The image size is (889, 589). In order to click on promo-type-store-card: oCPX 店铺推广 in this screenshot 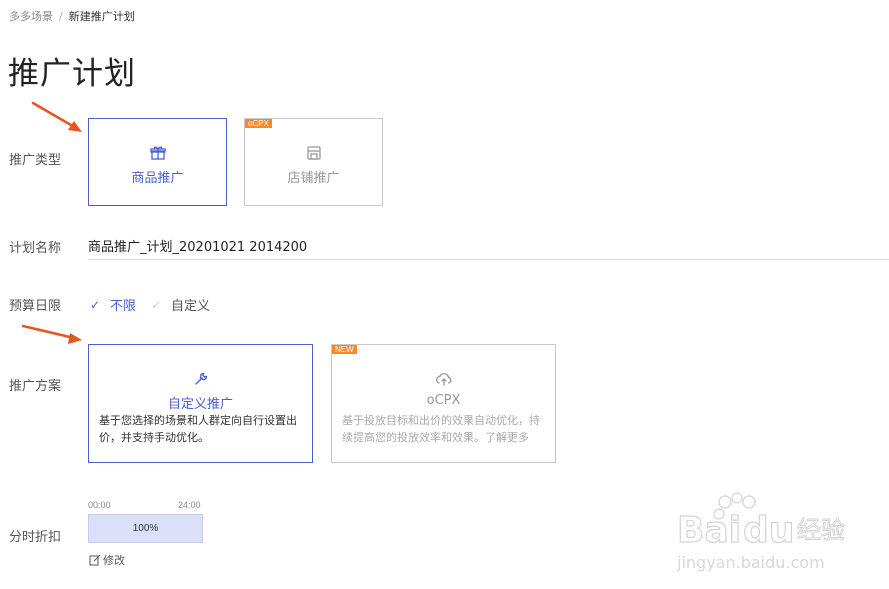, I will do `click(313, 162)`.